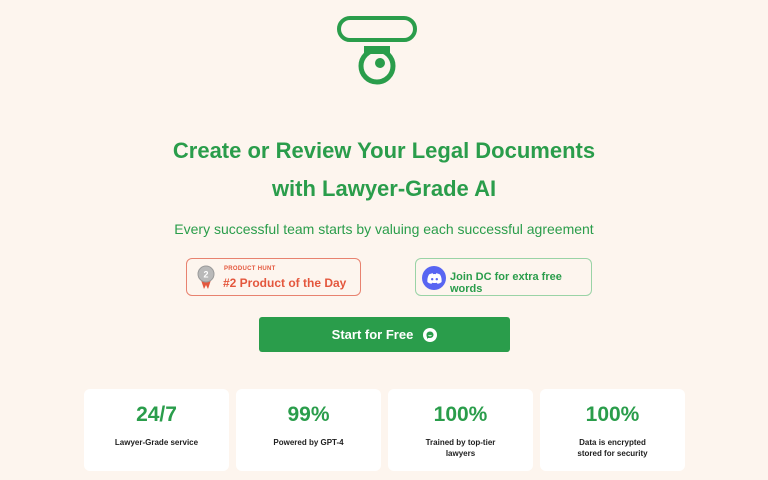 The image size is (768, 480). What do you see at coordinates (434, 278) in the screenshot?
I see `discord-icon` at bounding box center [434, 278].